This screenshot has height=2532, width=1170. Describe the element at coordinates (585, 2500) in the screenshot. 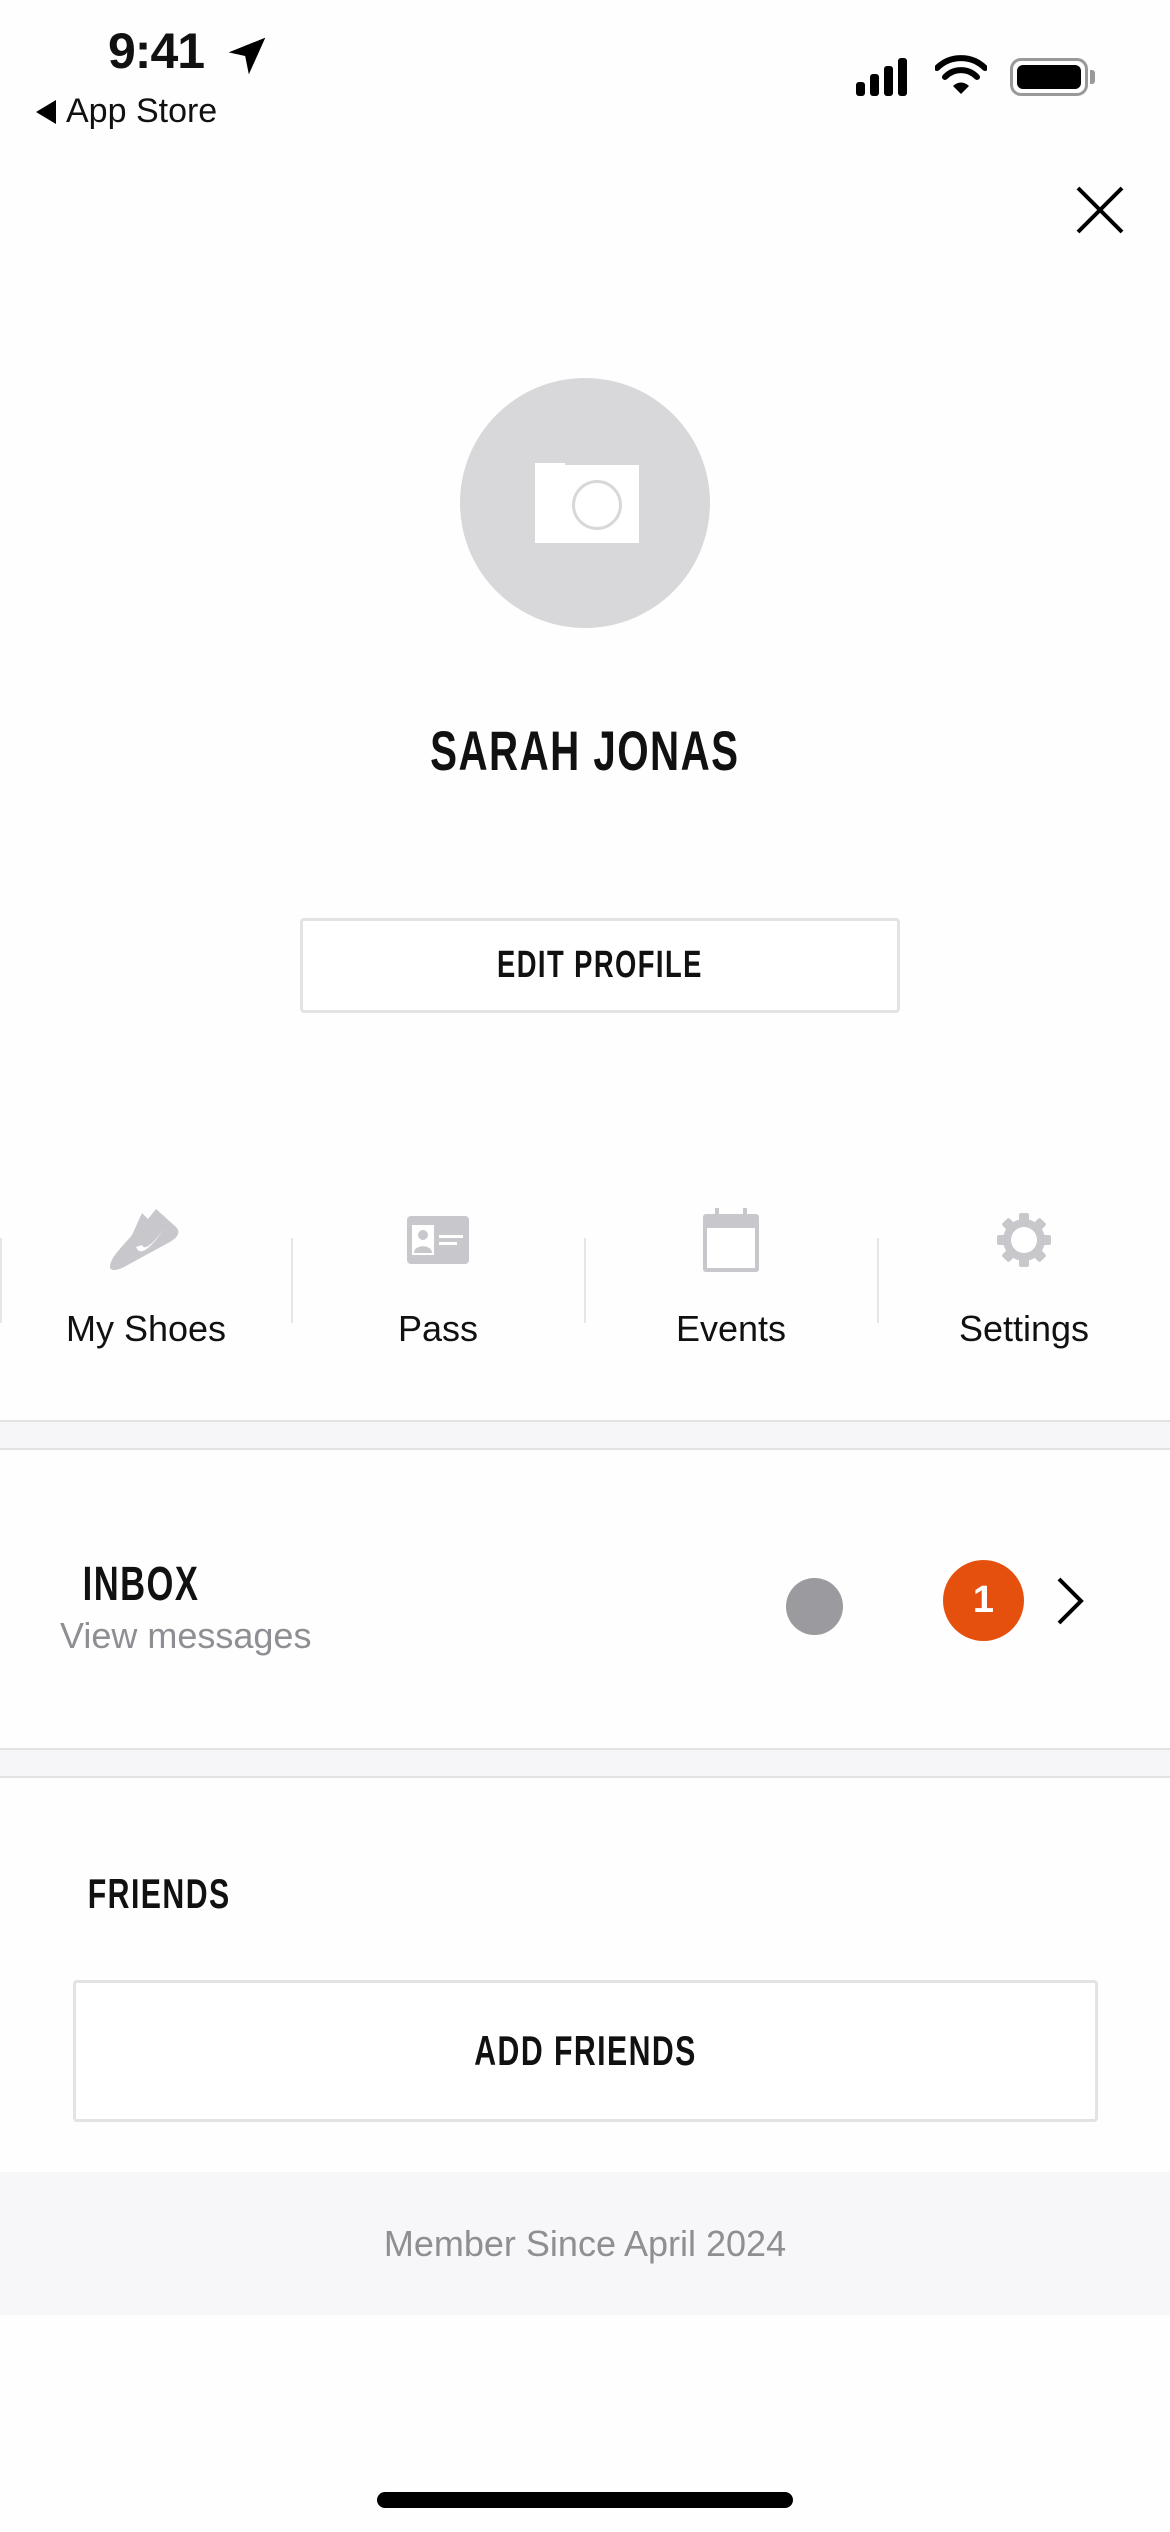

I see `home-indicator` at that location.